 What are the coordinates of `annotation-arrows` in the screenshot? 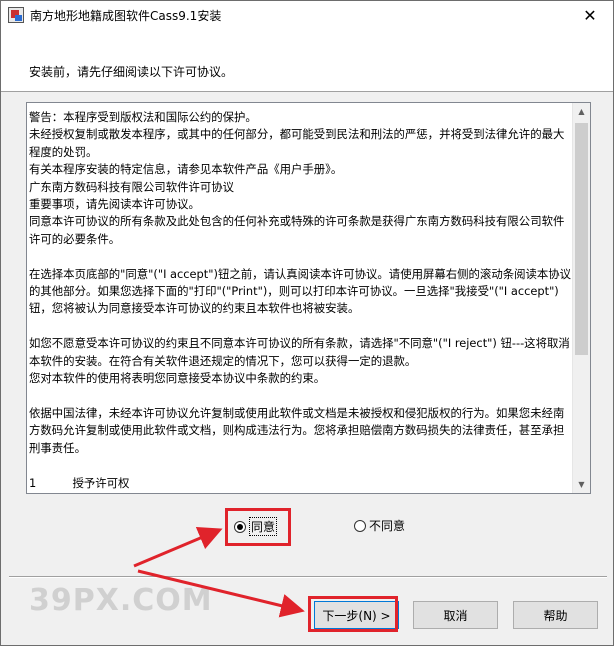 It's located at (219, 572).